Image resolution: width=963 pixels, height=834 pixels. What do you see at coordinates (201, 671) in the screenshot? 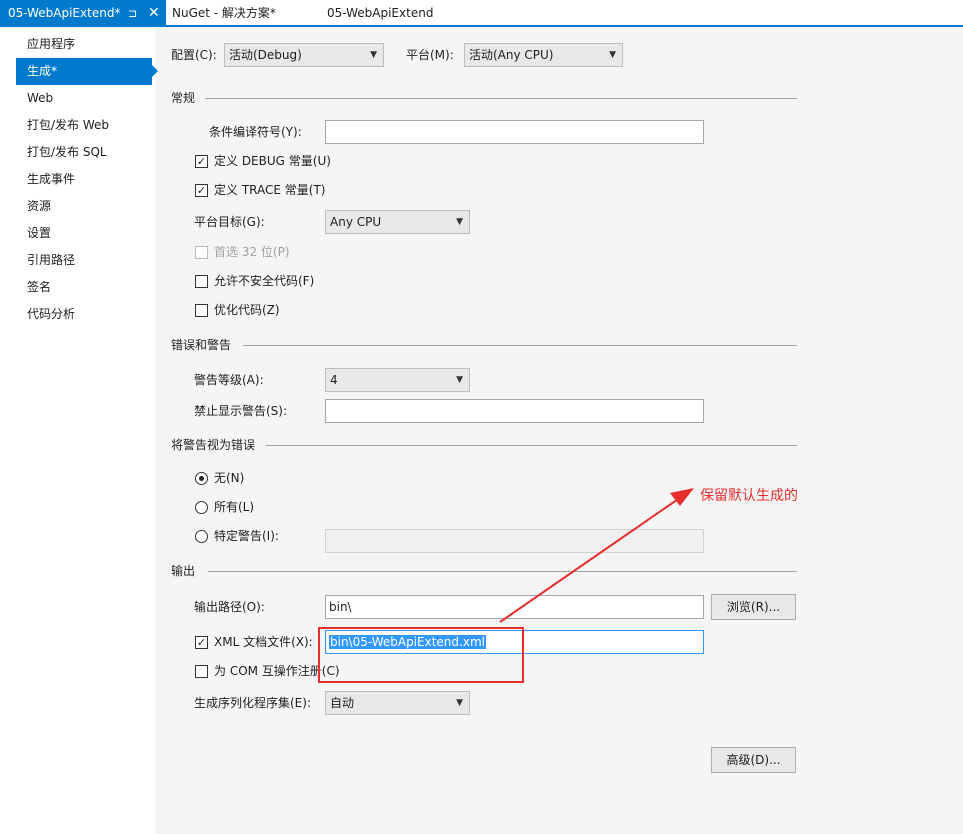
I see `com-register-checkbox` at bounding box center [201, 671].